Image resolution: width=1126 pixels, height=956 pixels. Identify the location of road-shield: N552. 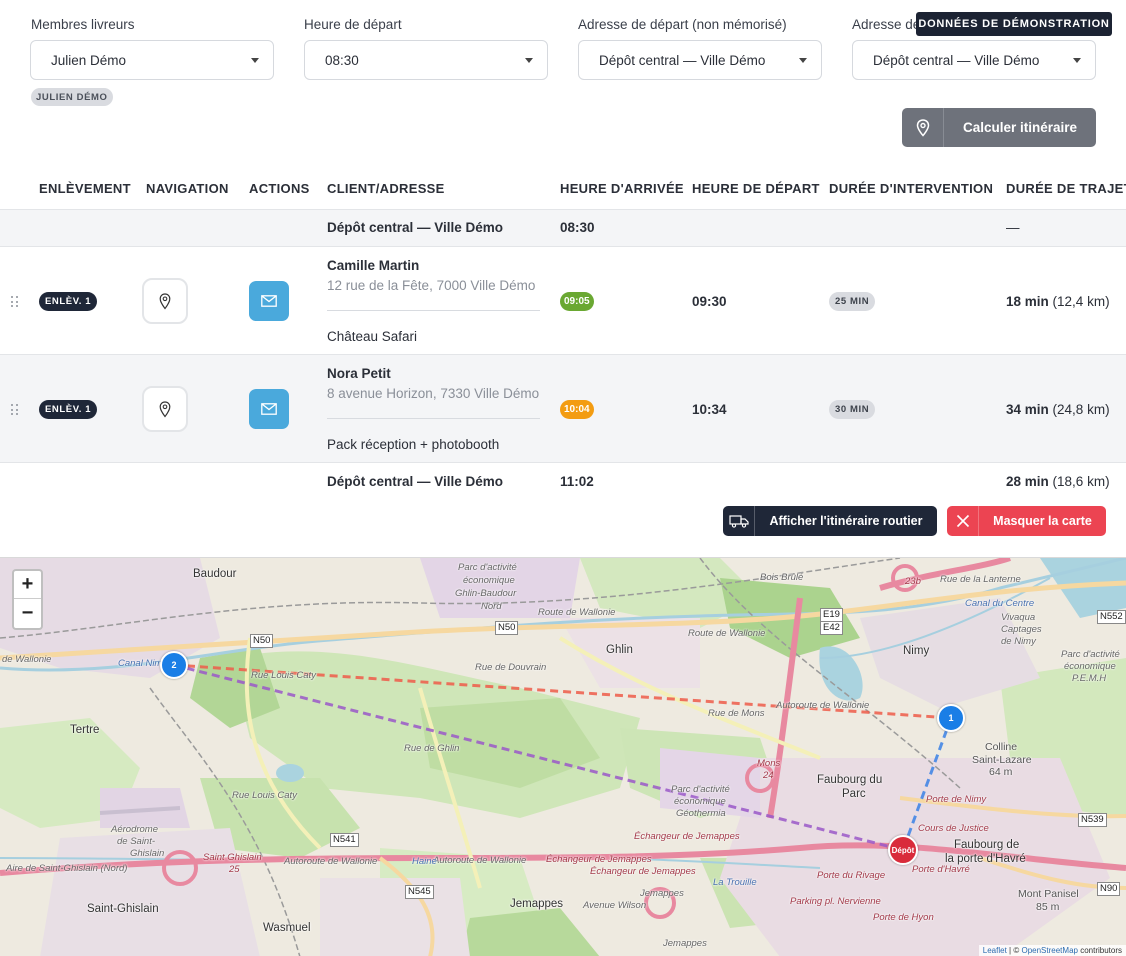
(1111, 617).